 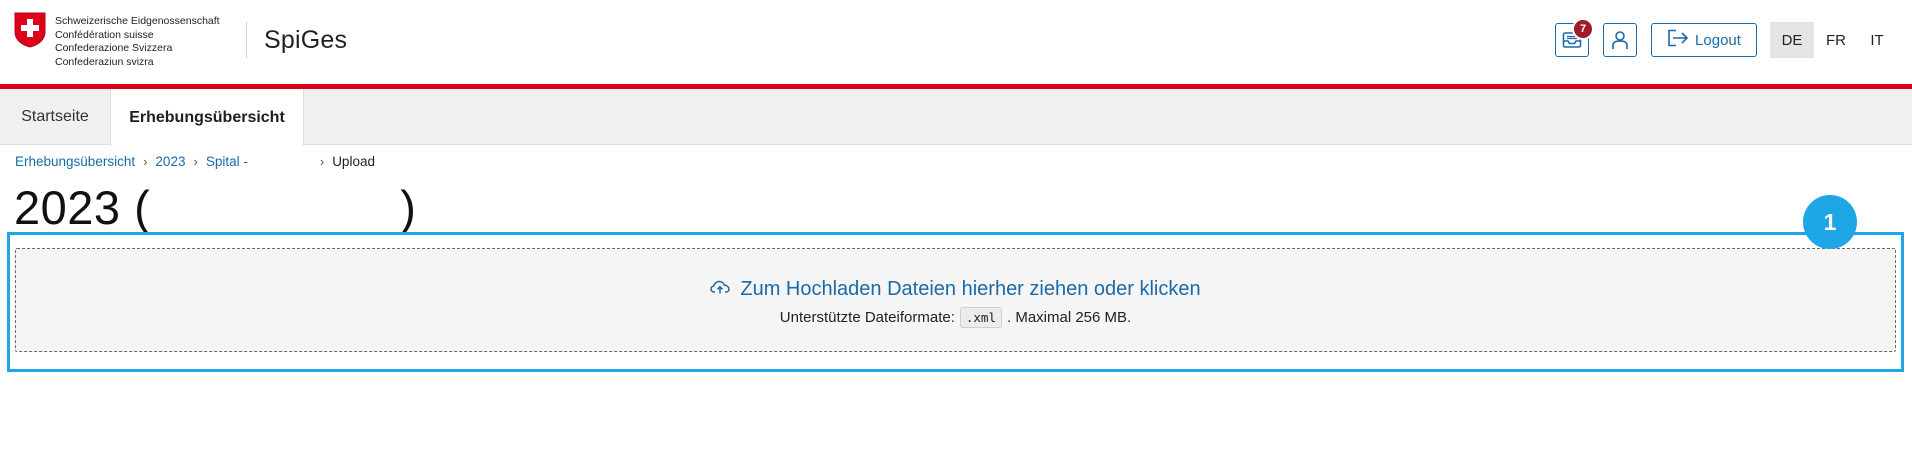 What do you see at coordinates (408, 207) in the screenshot?
I see `page-title-end: )` at bounding box center [408, 207].